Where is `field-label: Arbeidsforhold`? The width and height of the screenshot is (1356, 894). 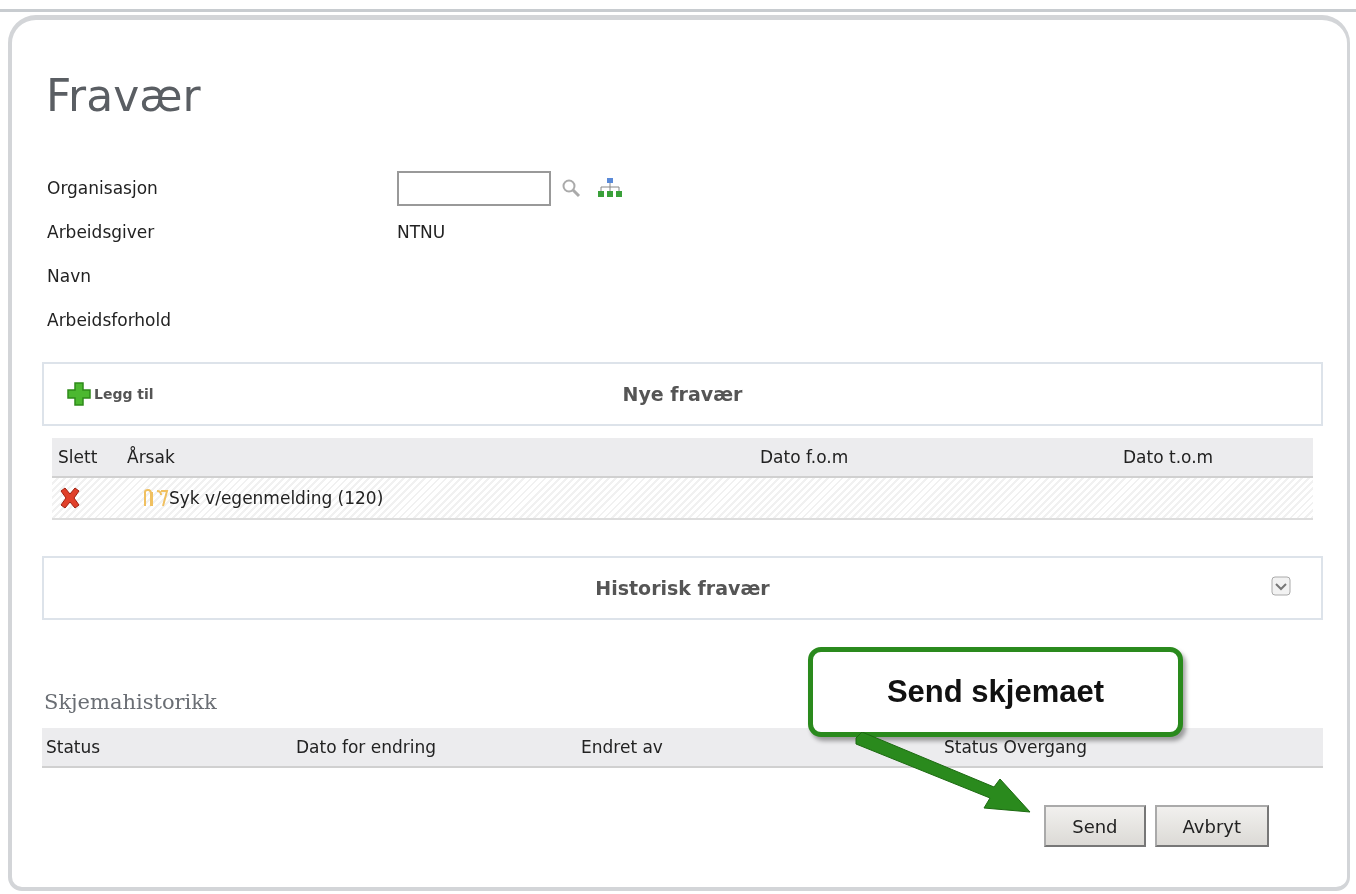
field-label: Arbeidsforhold is located at coordinates (109, 320).